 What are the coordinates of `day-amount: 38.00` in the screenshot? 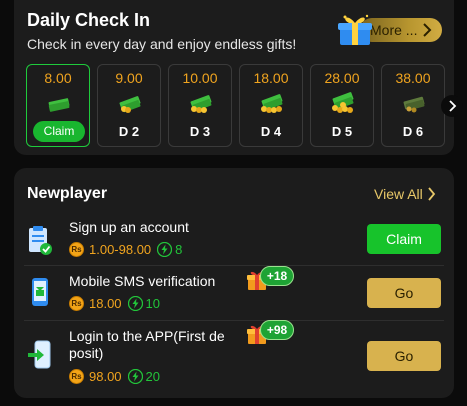 It's located at (413, 78).